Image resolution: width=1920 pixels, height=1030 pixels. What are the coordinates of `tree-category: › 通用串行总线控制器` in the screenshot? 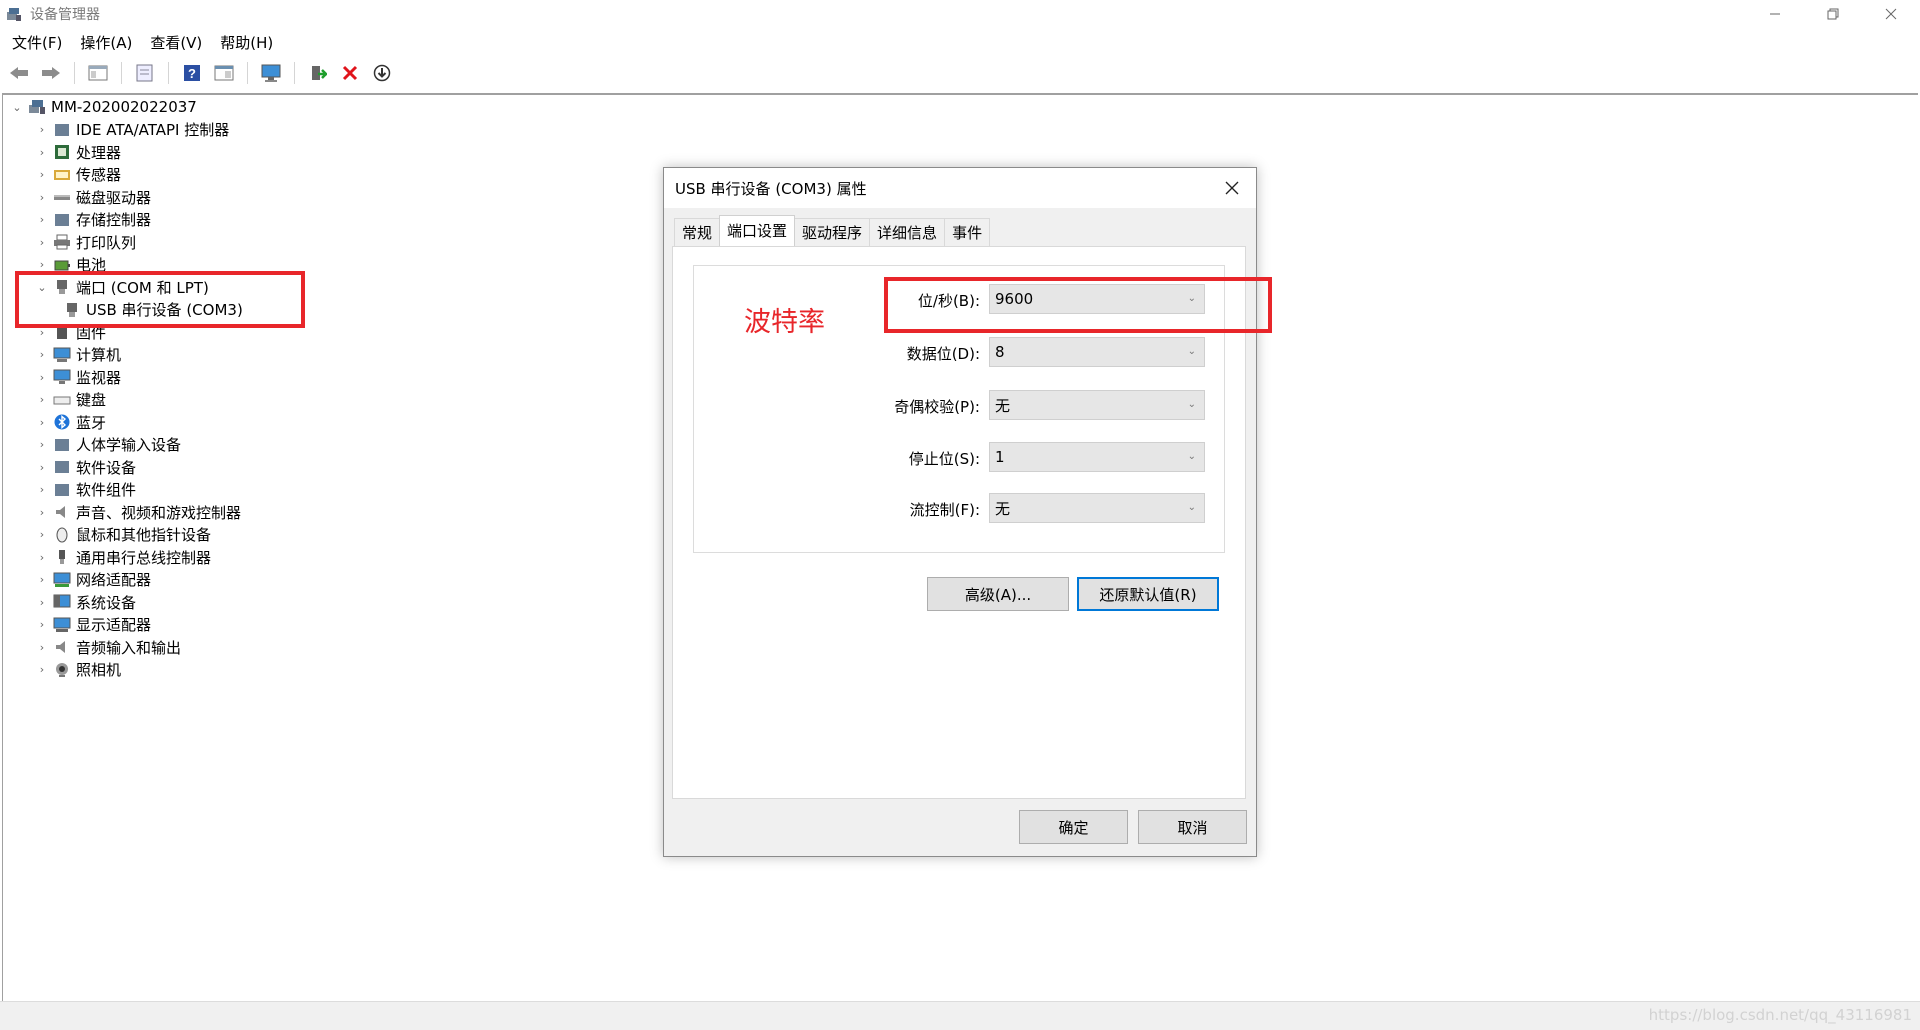 It's located at (324, 557).